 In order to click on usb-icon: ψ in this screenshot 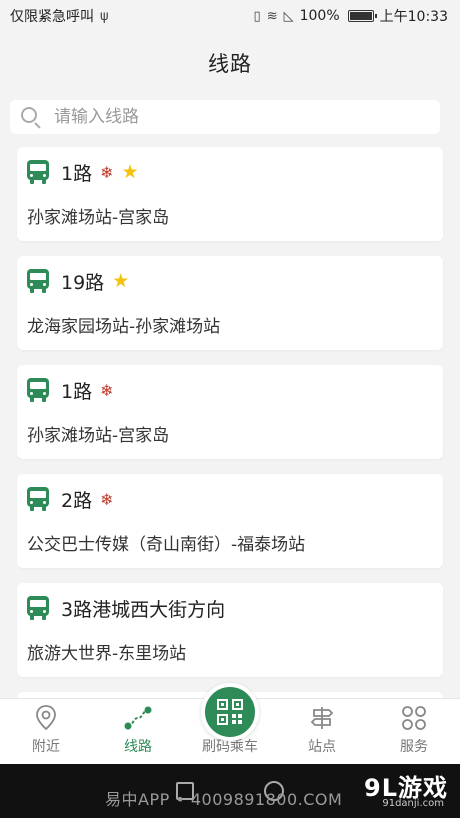, I will do `click(104, 16)`.